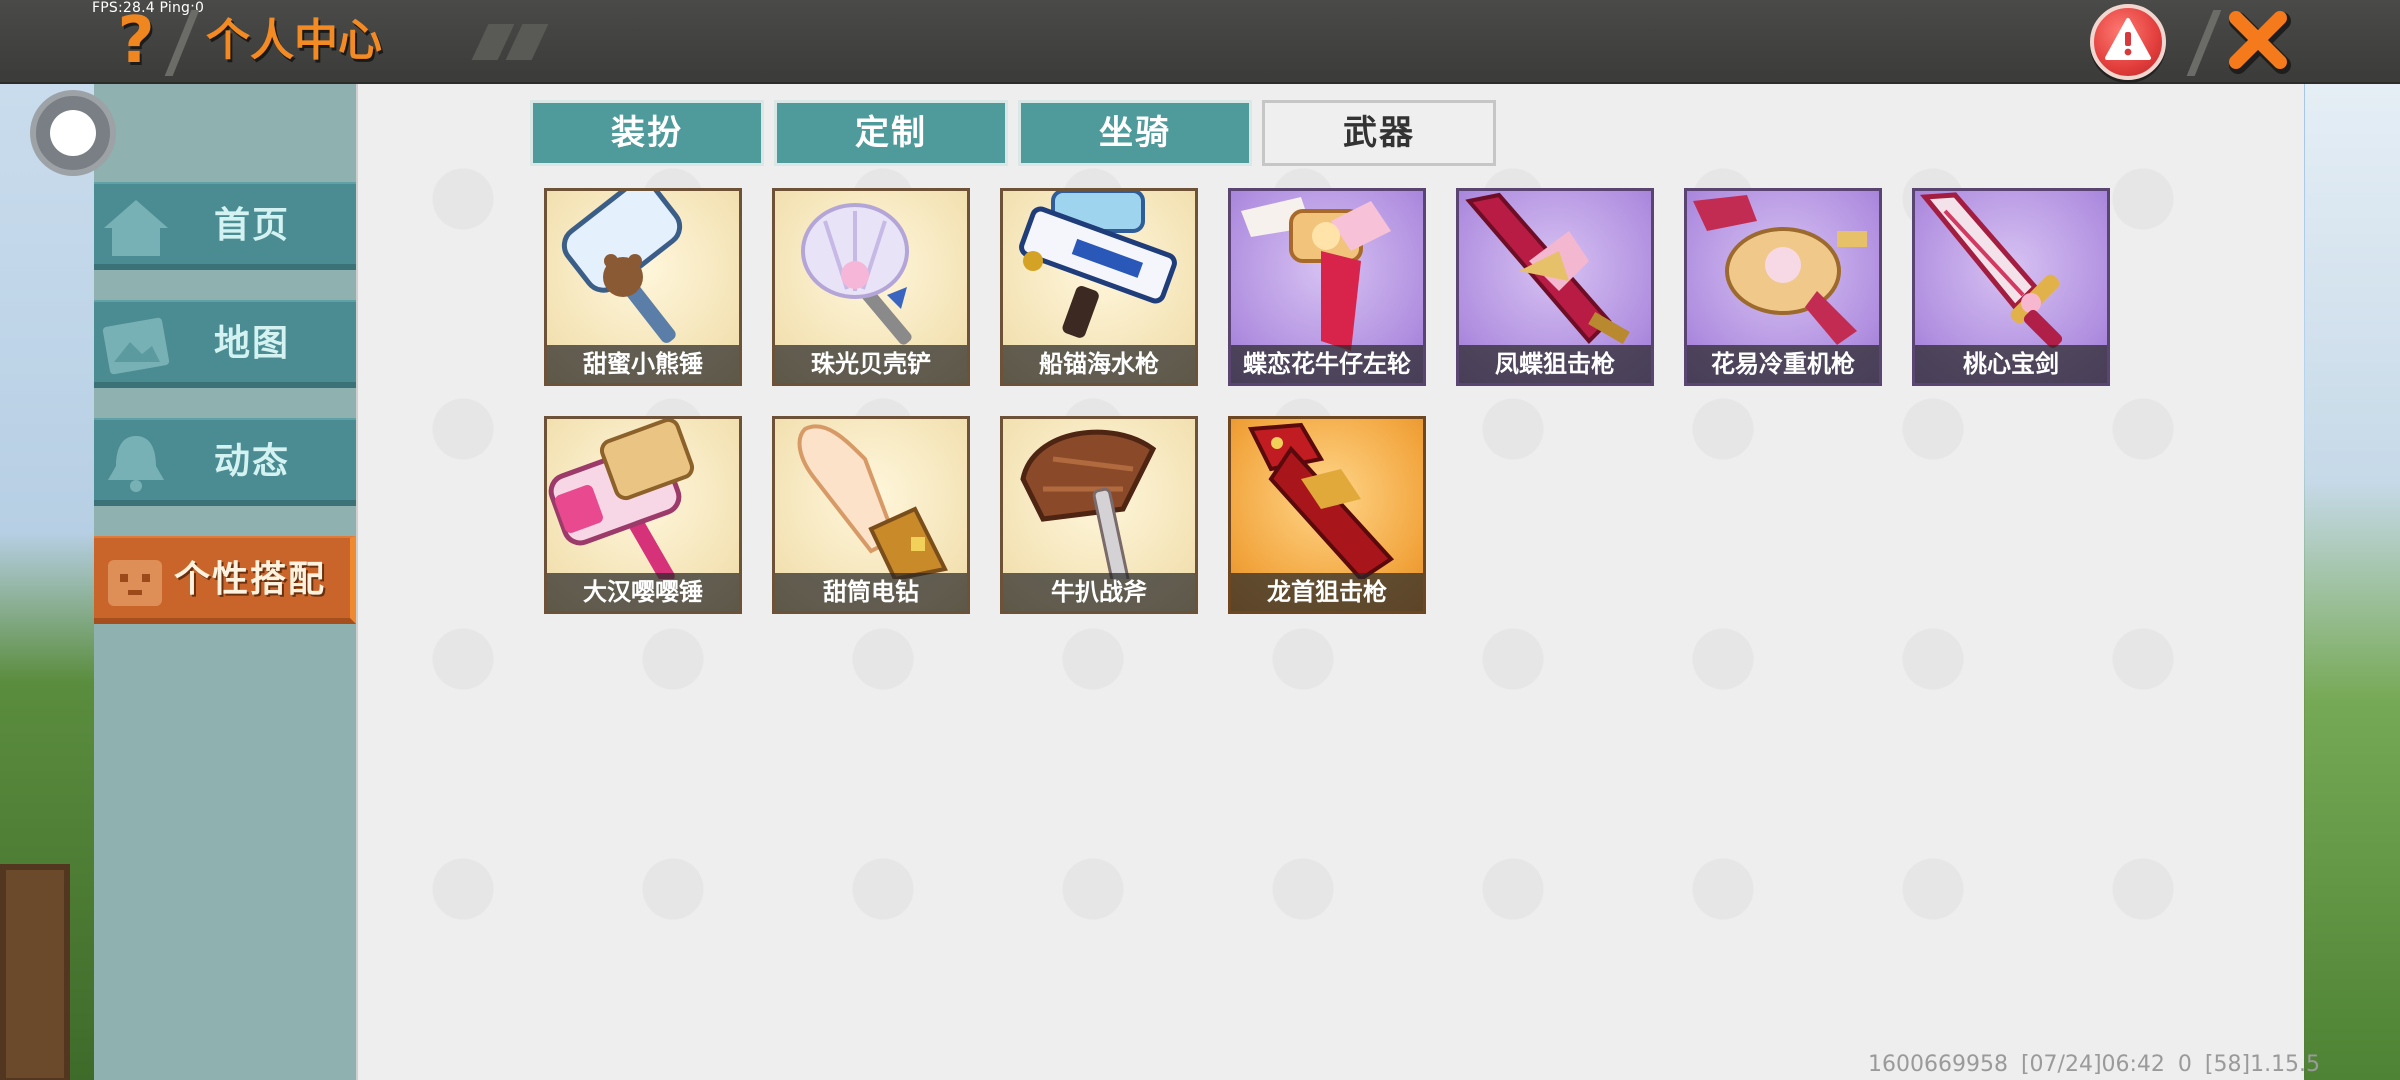 The height and width of the screenshot is (1080, 2400). I want to click on sidebar-item-personal-style: 个性搭配, so click(225, 580).